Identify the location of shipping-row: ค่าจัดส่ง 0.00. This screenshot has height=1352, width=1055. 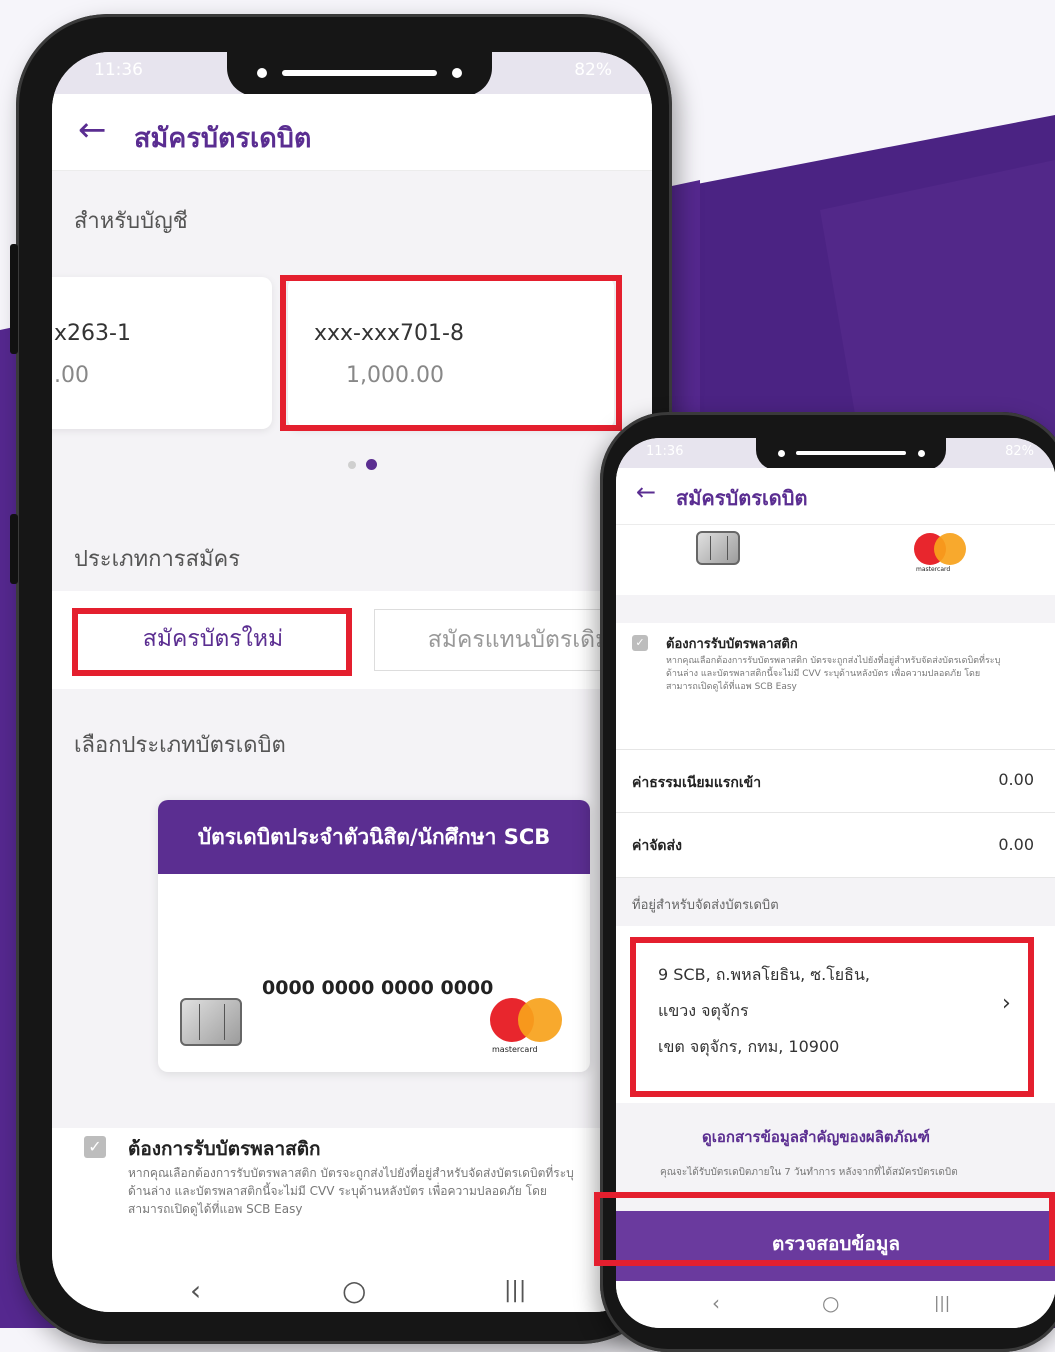
(835, 845).